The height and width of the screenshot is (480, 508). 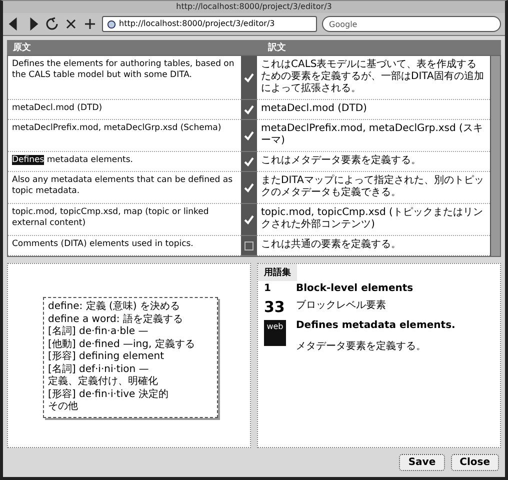 I want to click on dictionary-line: [名詞] de·fin·a·ble —, so click(x=99, y=332).